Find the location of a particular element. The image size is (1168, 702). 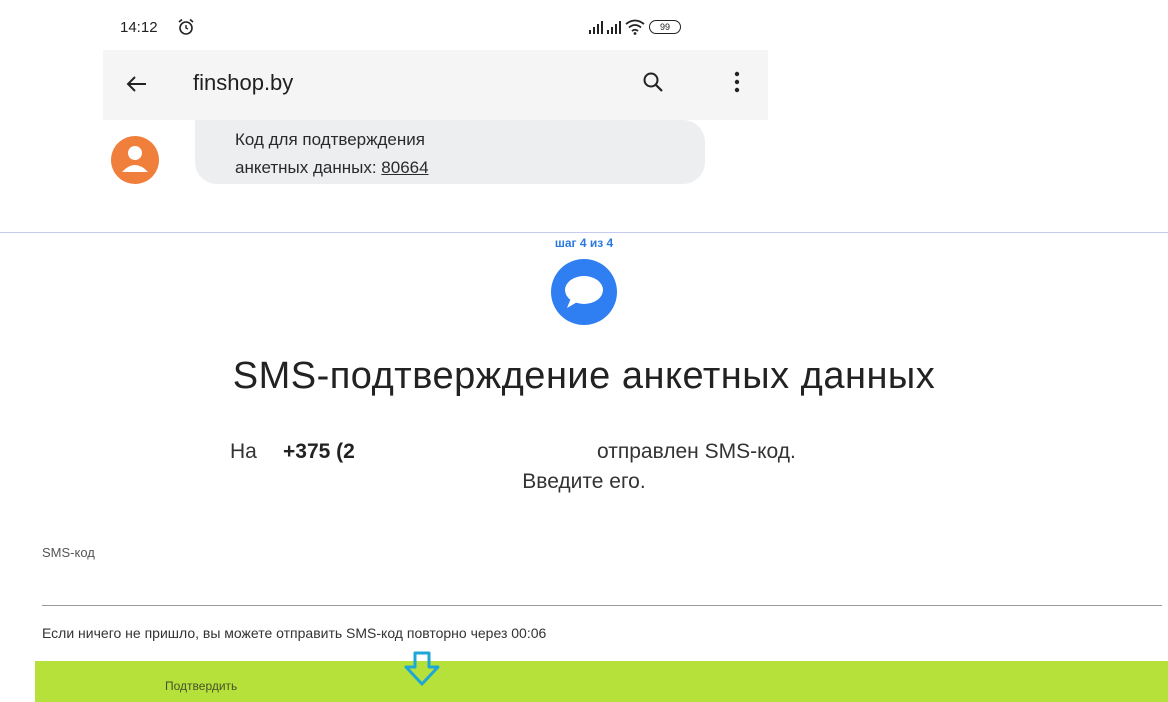

sent-prefix: На is located at coordinates (243, 451).